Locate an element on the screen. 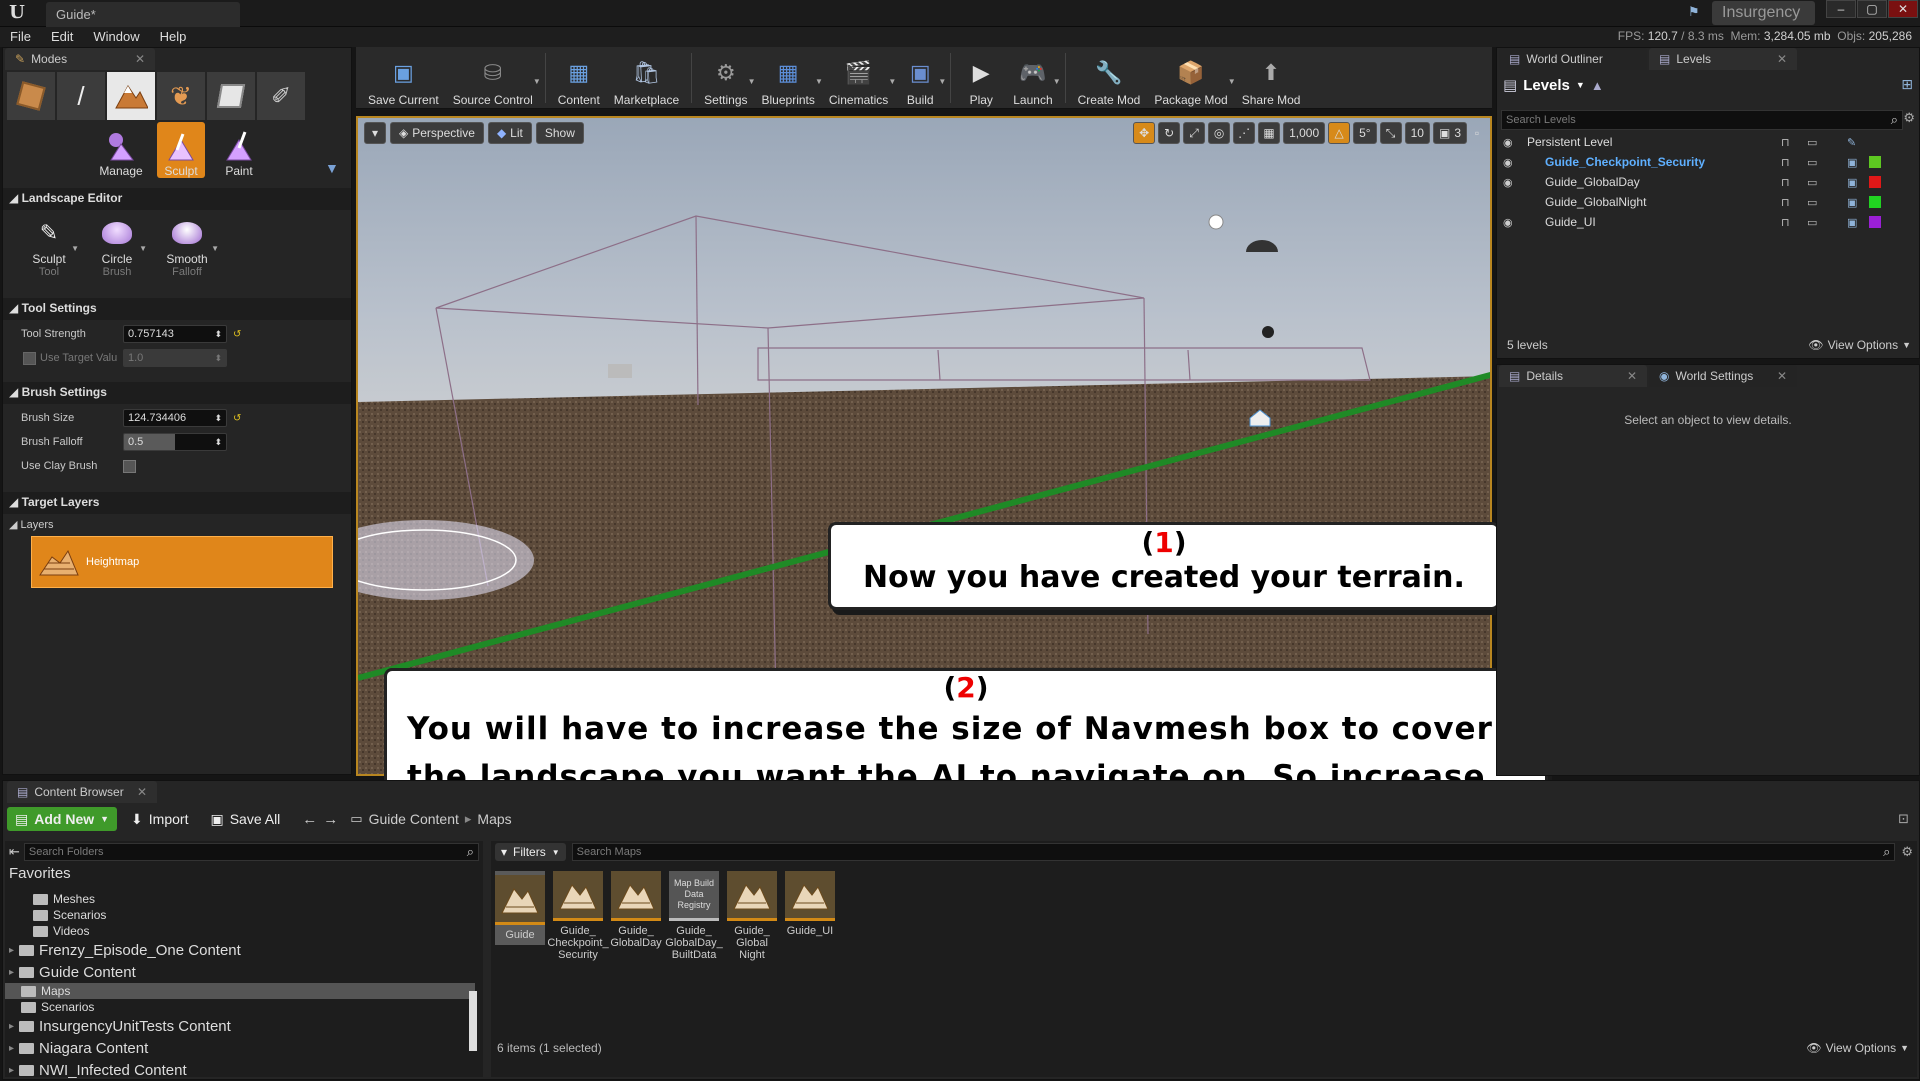  folder-item: ▸ Guide Content is located at coordinates (240, 972).